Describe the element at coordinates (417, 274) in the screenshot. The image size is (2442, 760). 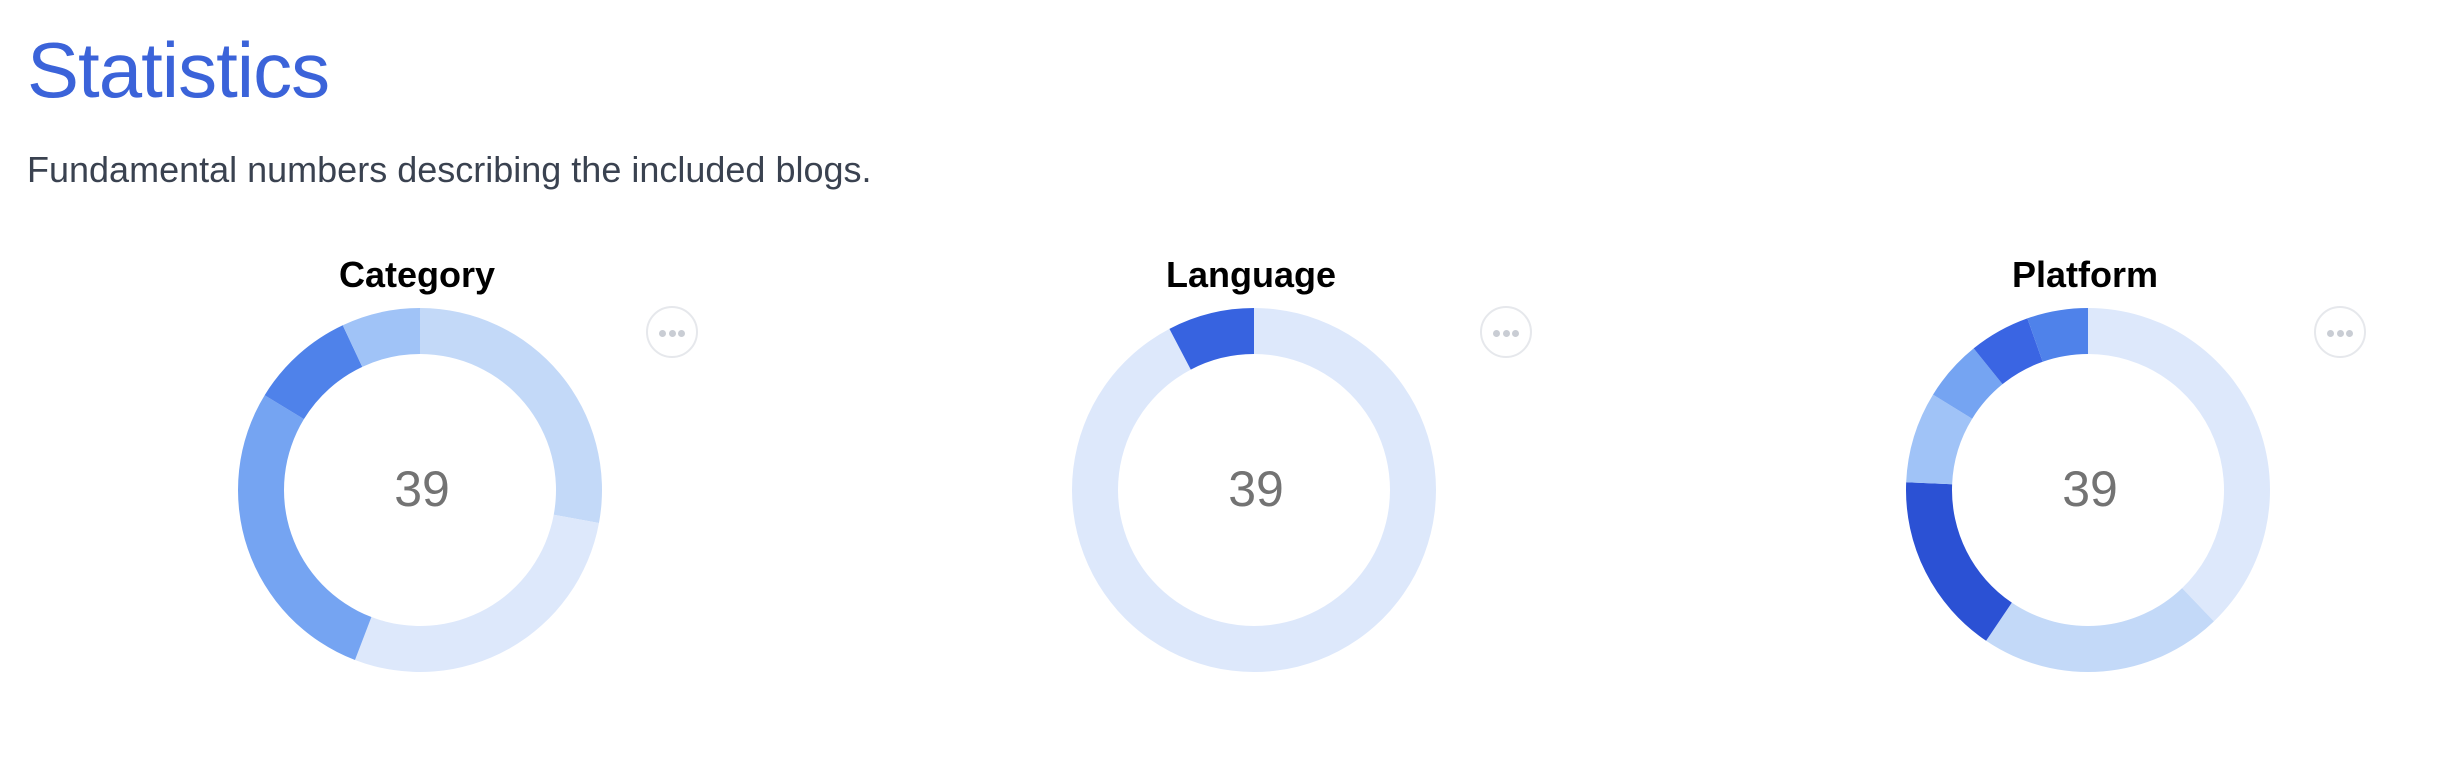
I see `chart-title-category: Category` at that location.